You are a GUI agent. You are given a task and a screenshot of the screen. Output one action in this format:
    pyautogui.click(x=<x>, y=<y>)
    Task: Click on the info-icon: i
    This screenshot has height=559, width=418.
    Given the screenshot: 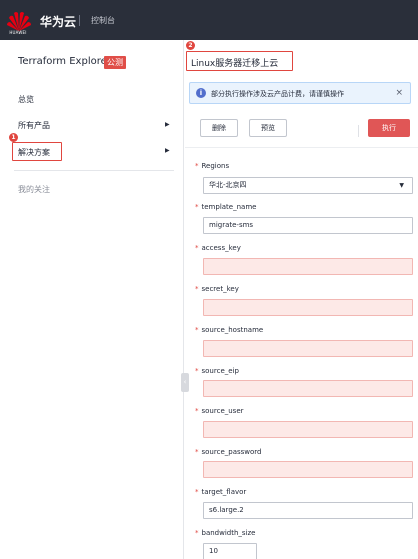 What is the action you would take?
    pyautogui.click(x=201, y=93)
    